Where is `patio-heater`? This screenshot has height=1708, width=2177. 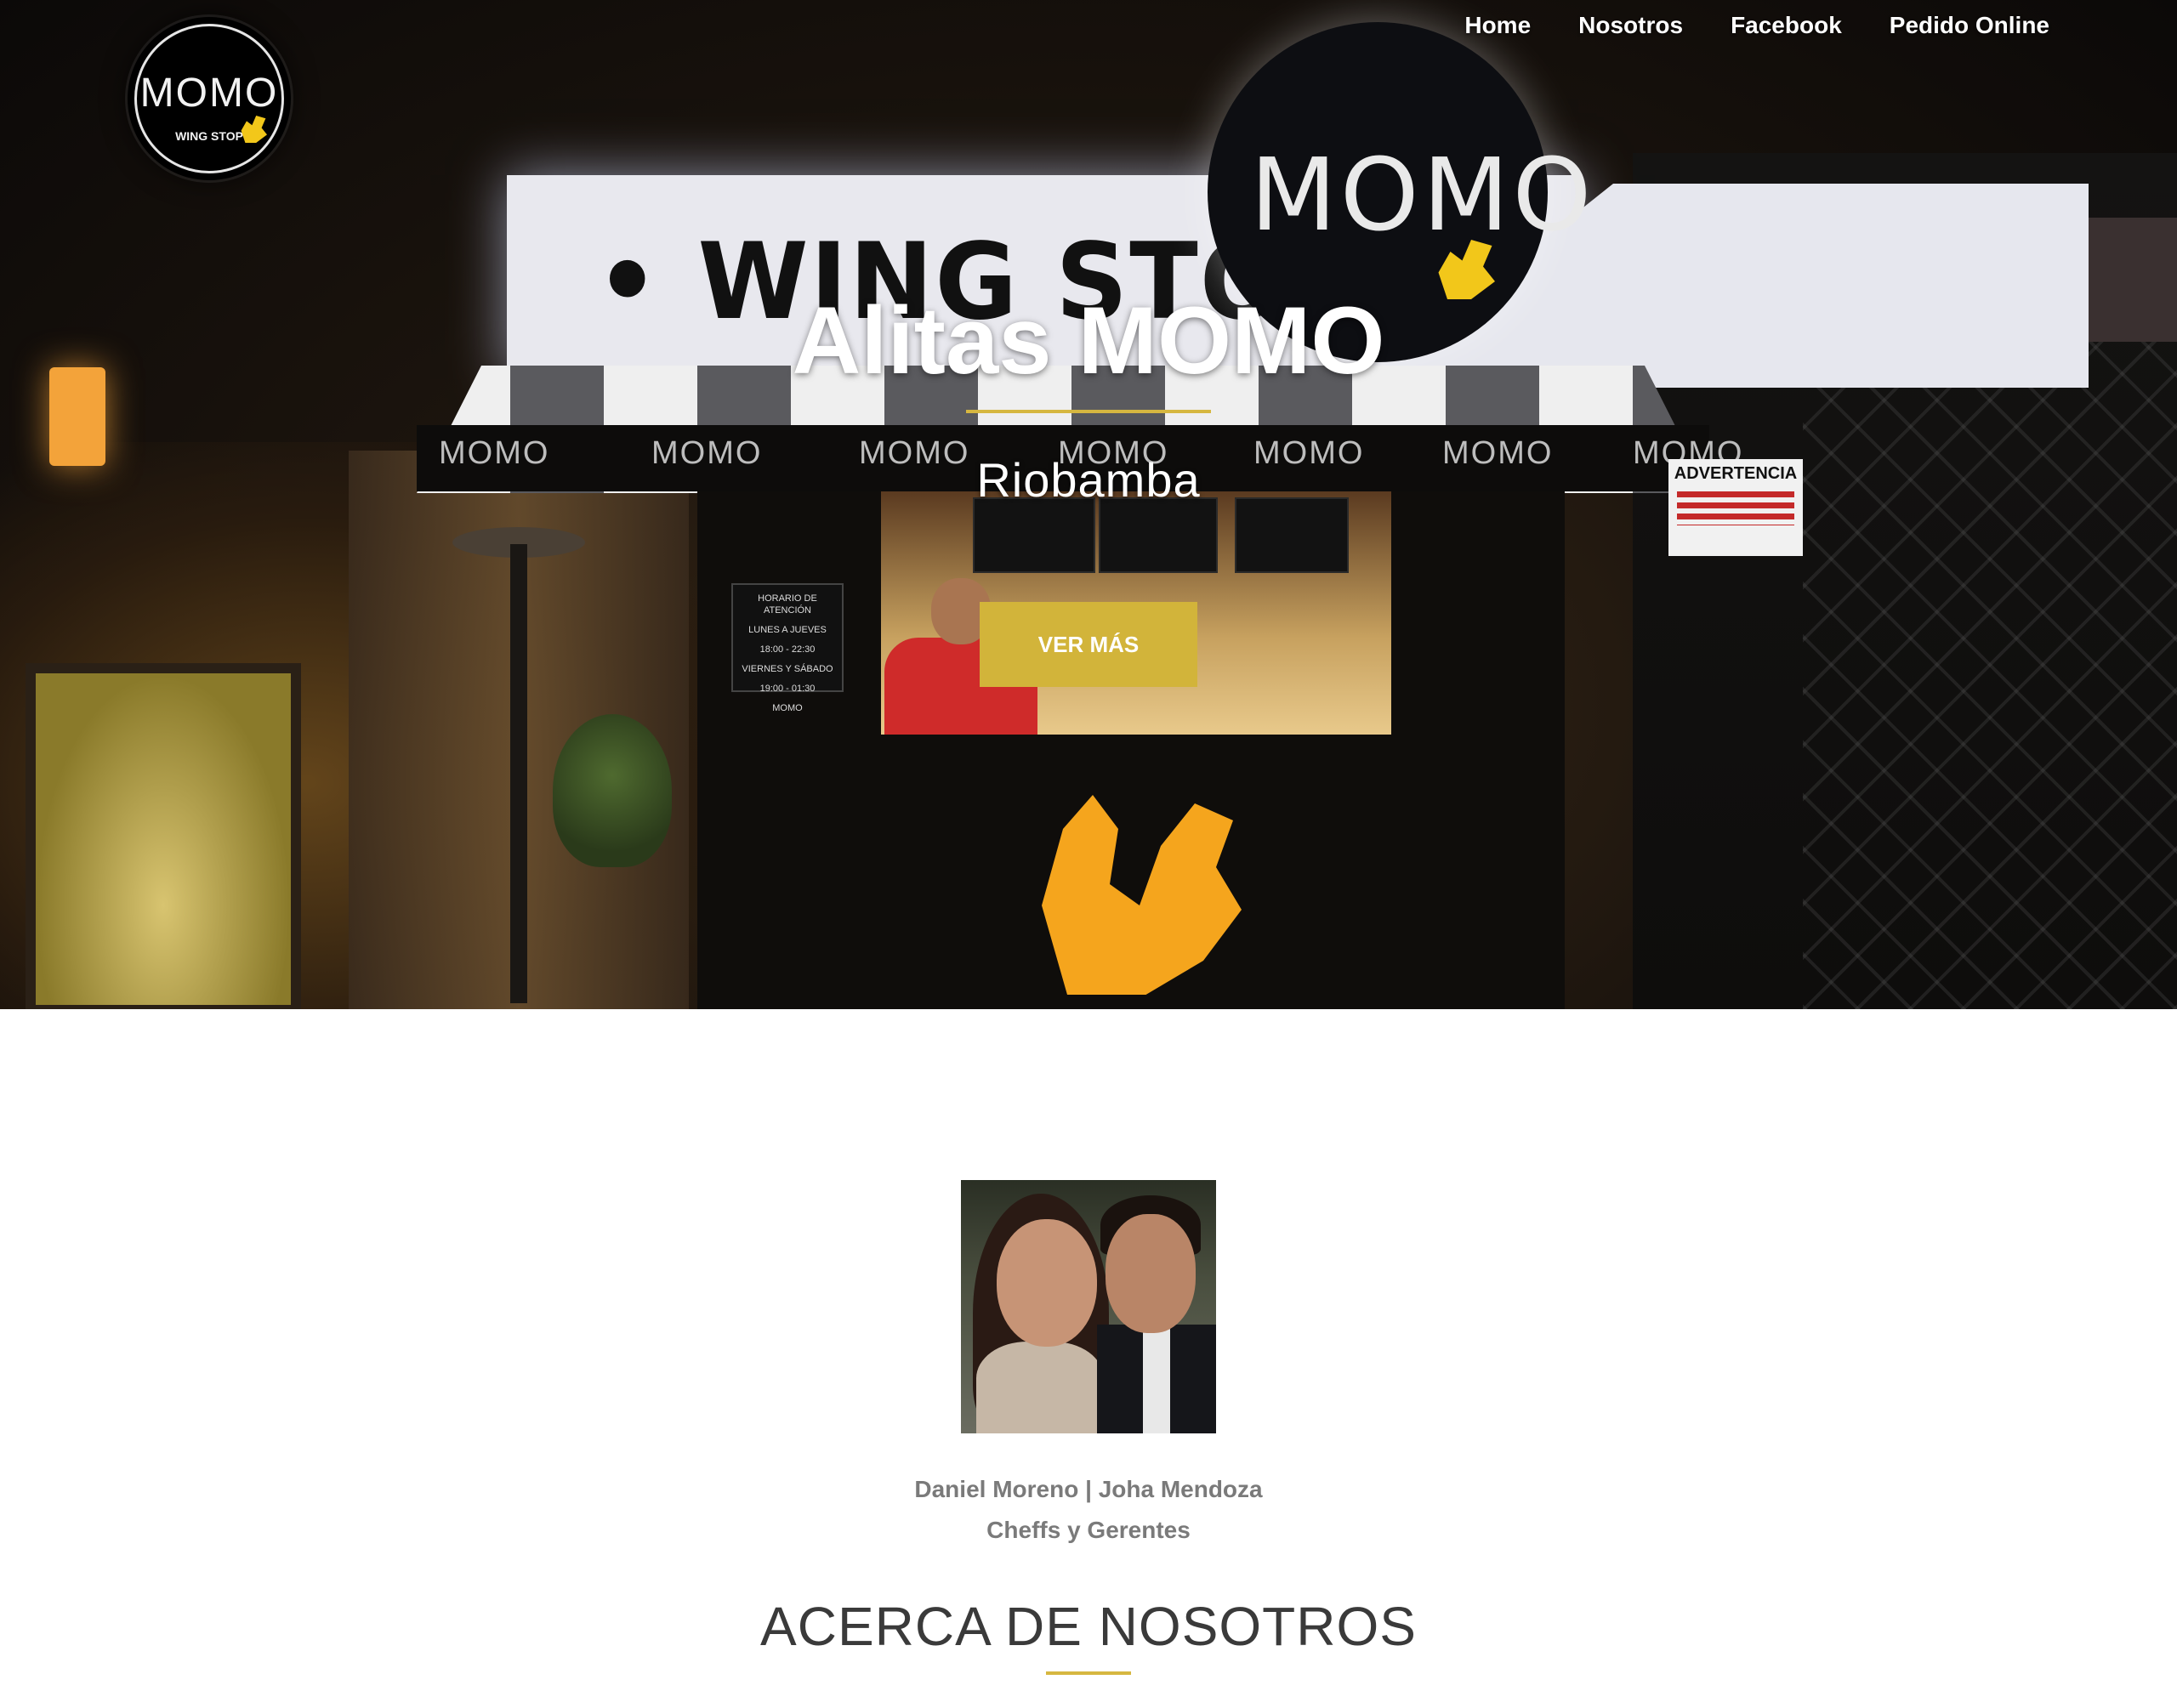 patio-heater is located at coordinates (518, 773).